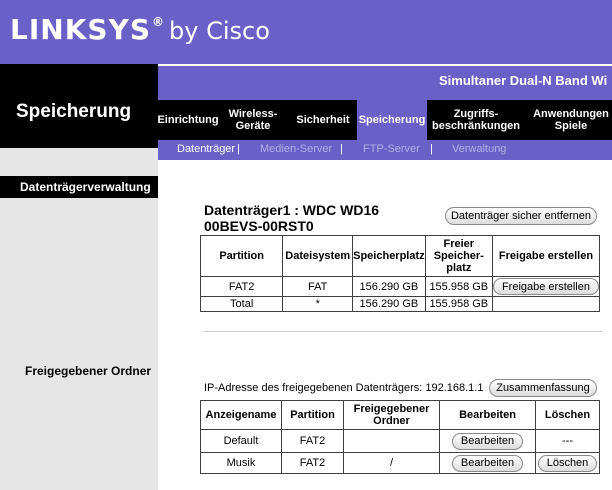  Describe the element at coordinates (458, 256) in the screenshot. I see `col-freier-speicherplatz: Freier Speicher-platz` at that location.